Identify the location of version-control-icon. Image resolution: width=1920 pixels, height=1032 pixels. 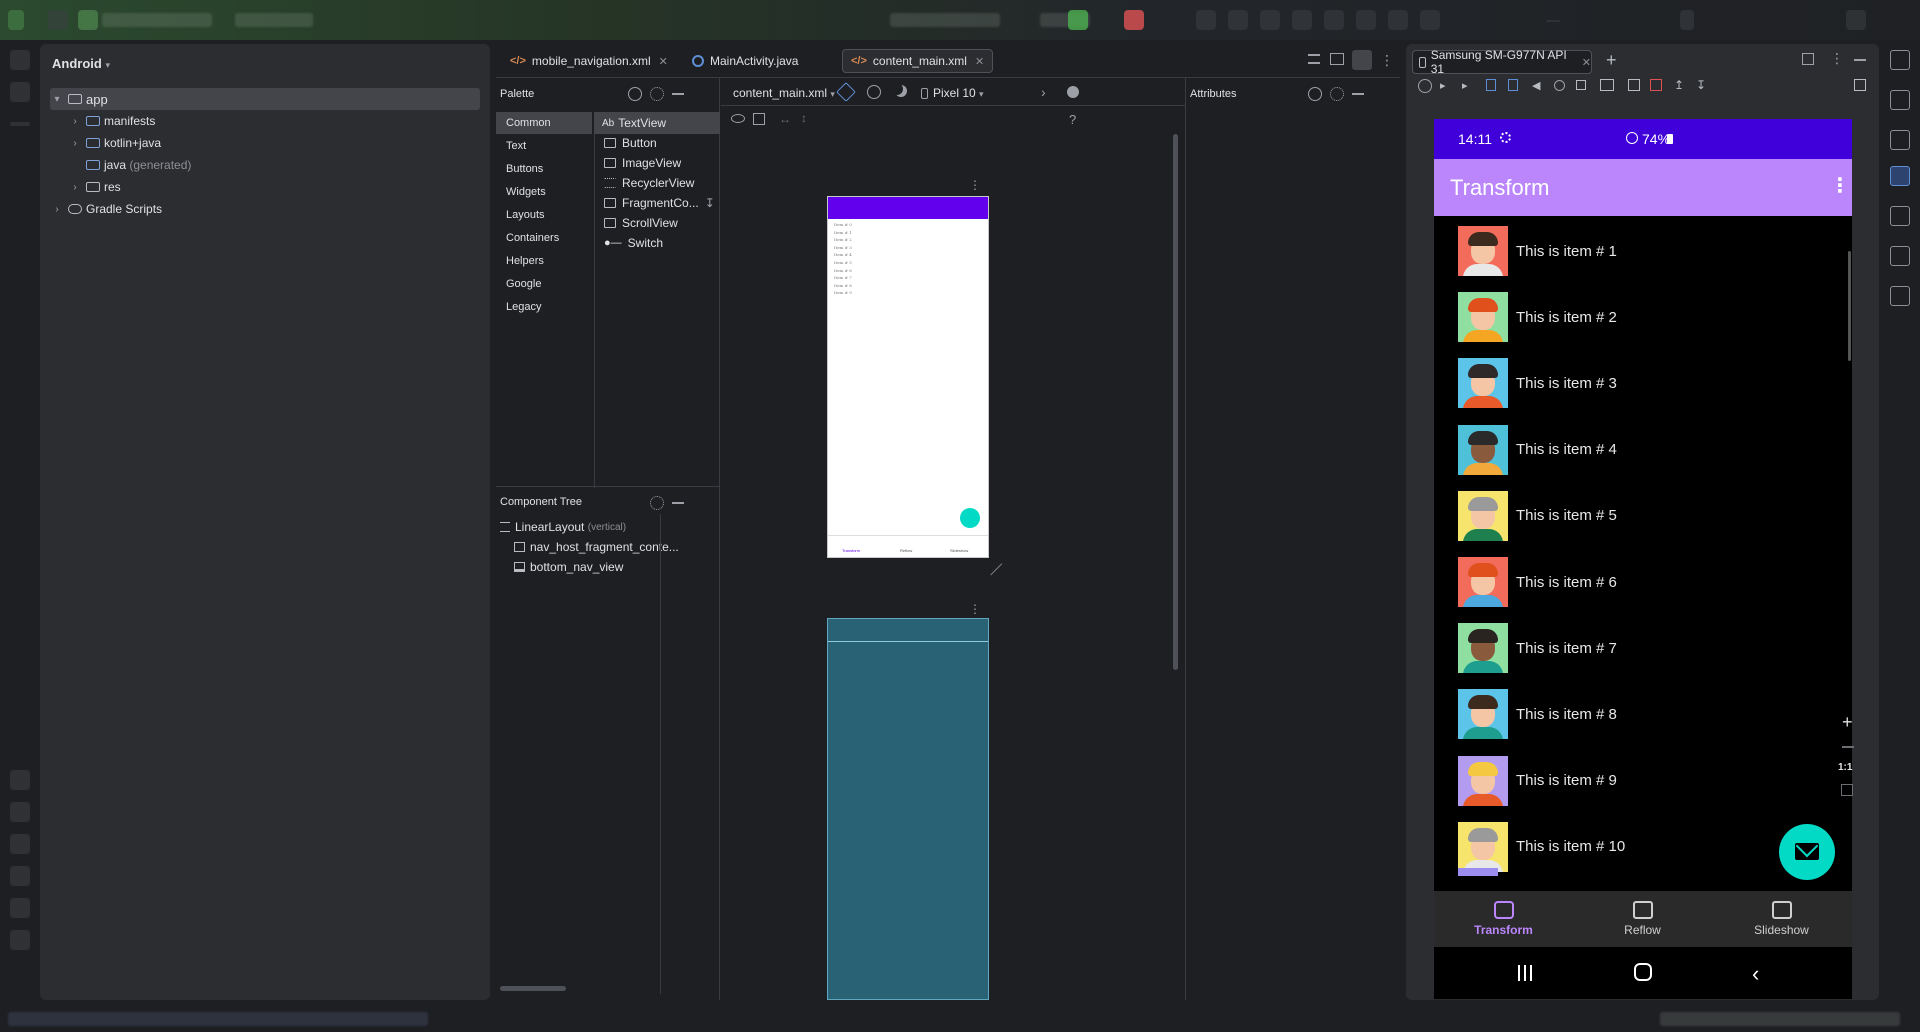
(20, 940).